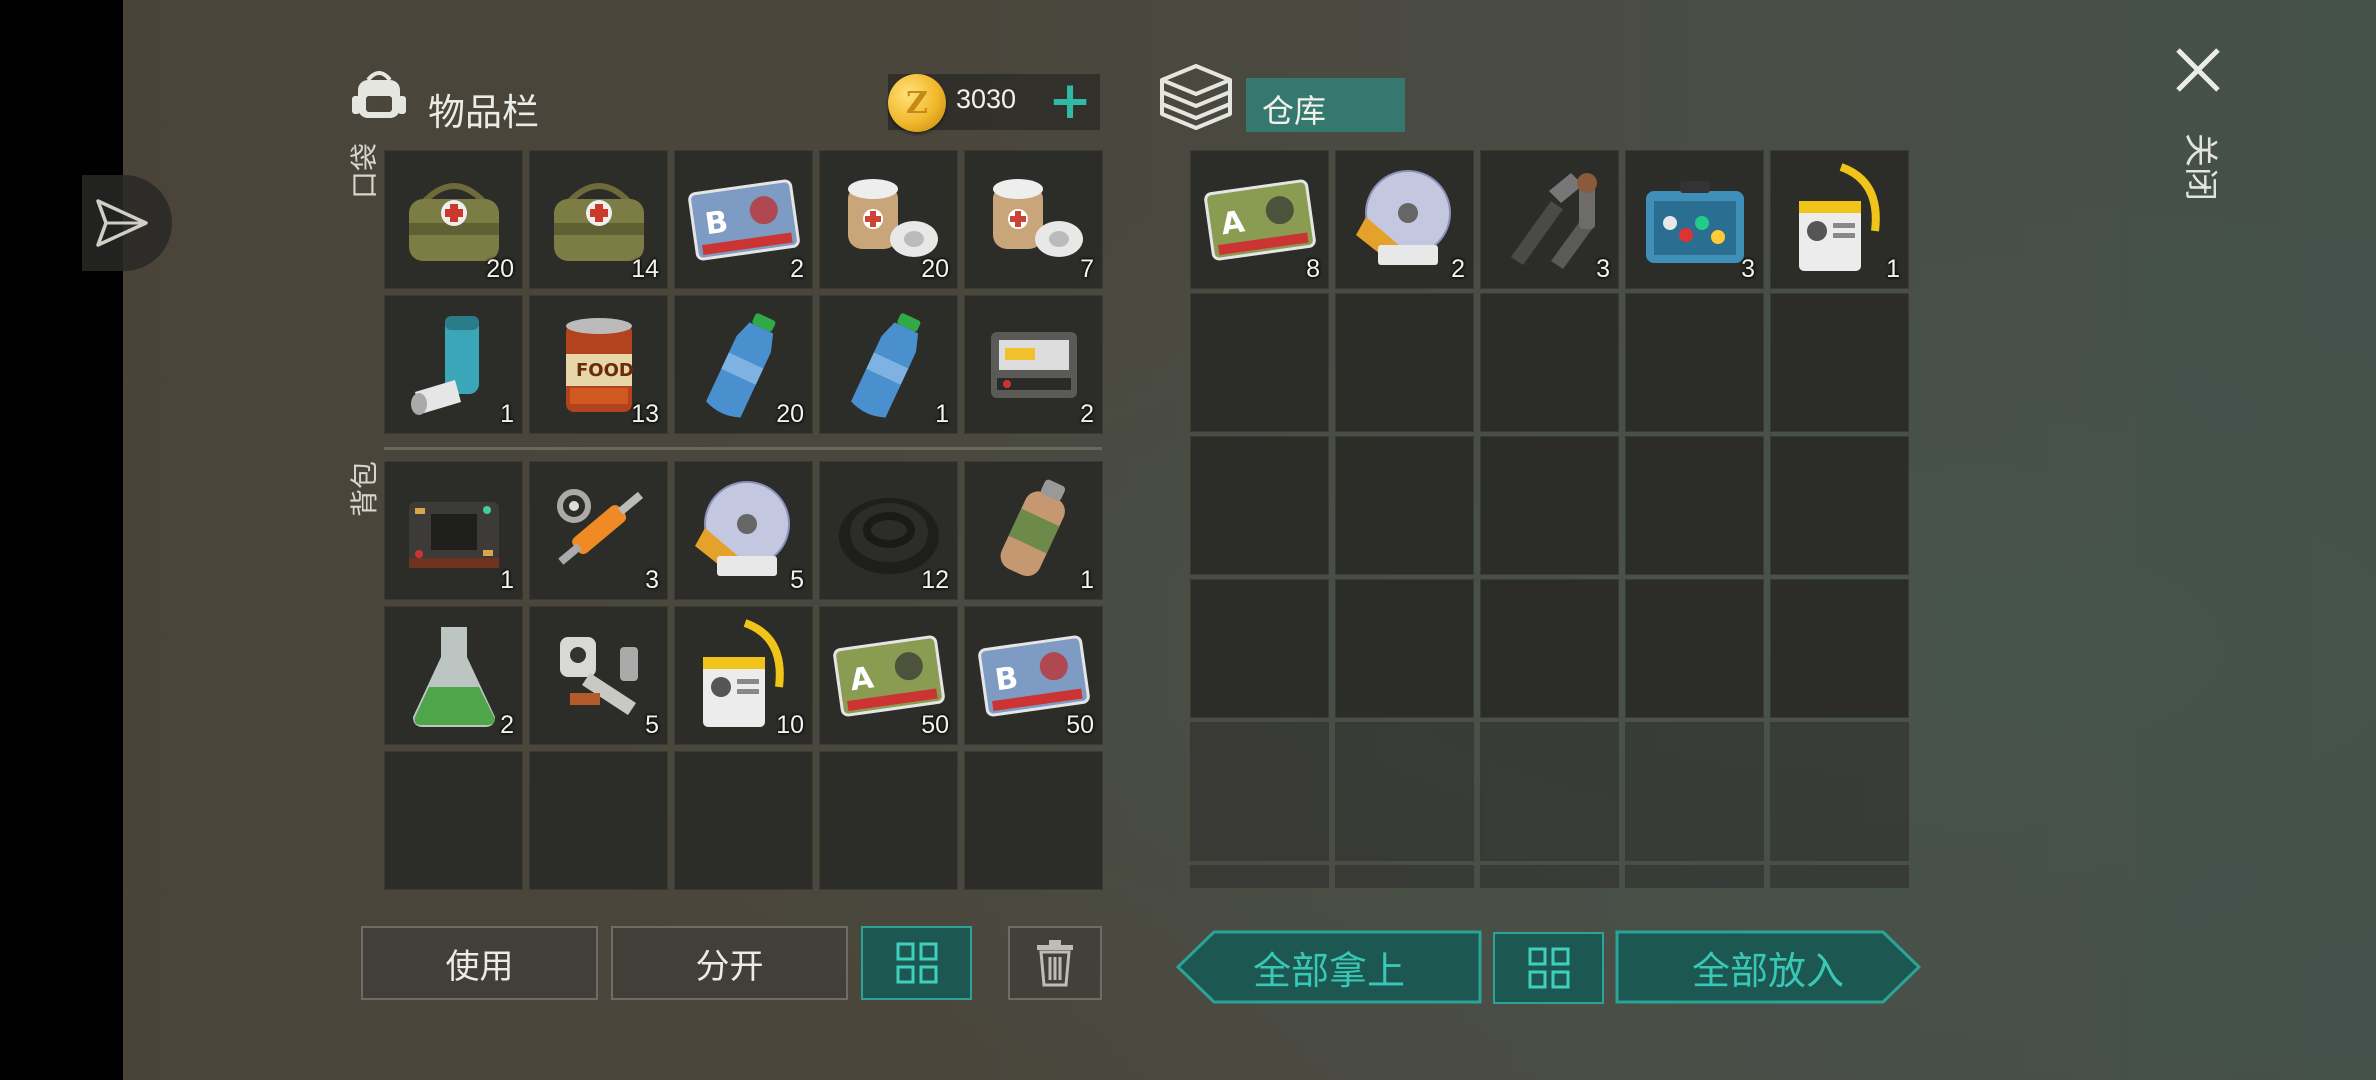 The image size is (2376, 1080). What do you see at coordinates (1080, 725) in the screenshot?
I see `item-quantity: 50` at bounding box center [1080, 725].